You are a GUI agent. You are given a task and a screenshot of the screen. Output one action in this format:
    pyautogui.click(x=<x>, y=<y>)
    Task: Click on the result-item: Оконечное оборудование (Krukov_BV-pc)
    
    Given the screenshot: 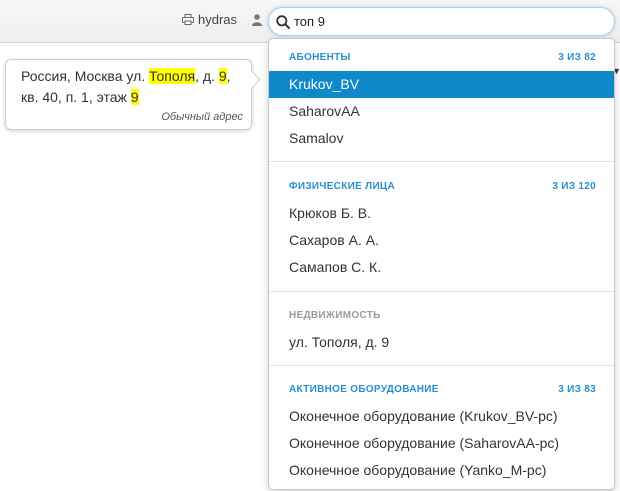 What is the action you would take?
    pyautogui.click(x=441, y=416)
    